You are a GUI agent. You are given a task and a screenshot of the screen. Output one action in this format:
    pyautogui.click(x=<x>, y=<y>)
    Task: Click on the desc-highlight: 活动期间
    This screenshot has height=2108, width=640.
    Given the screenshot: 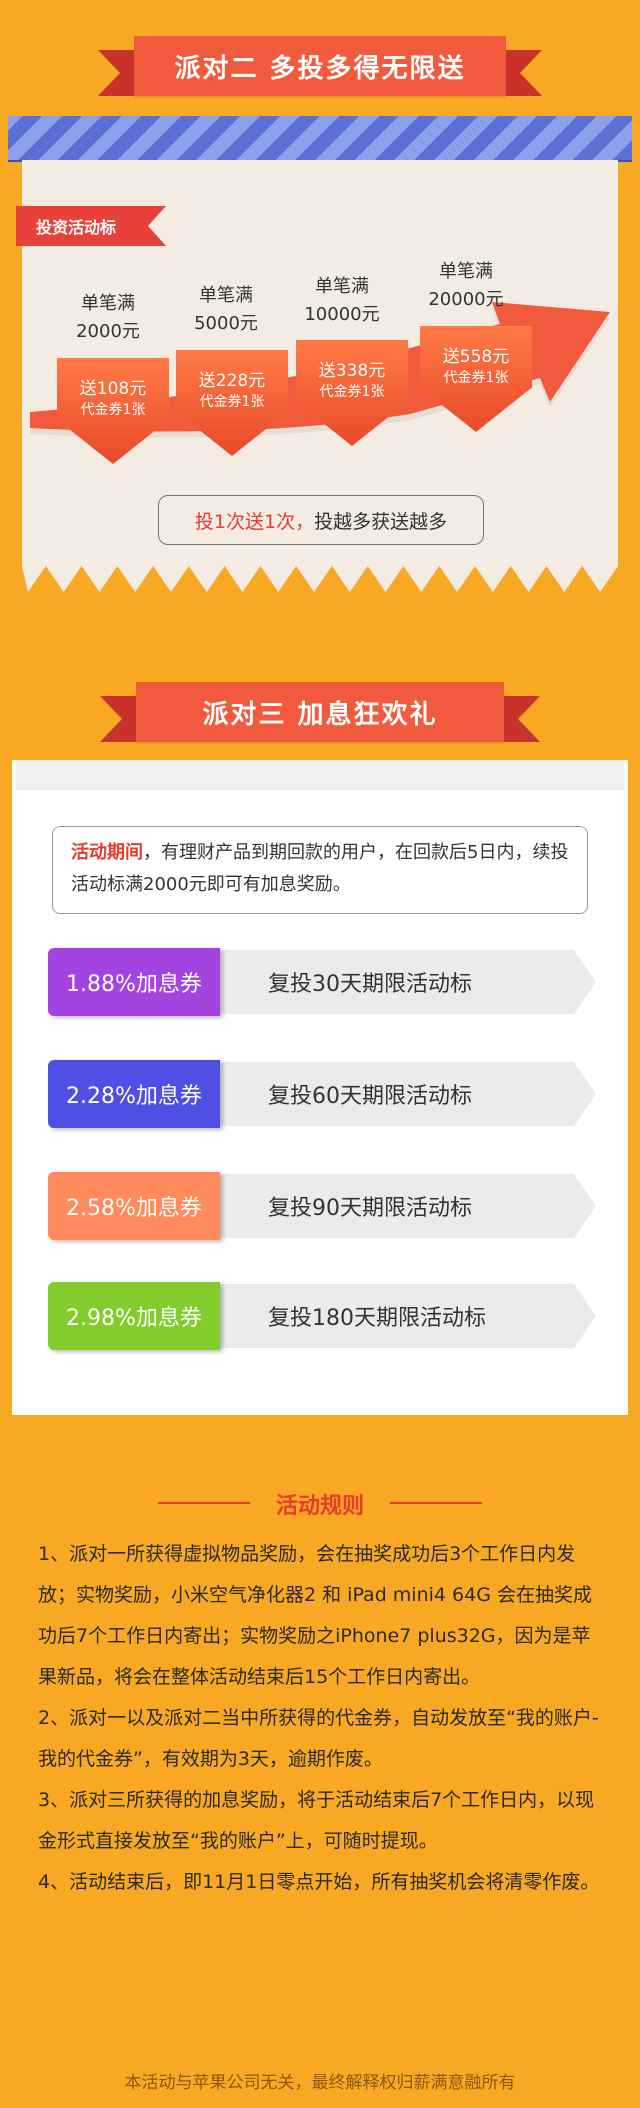 What is the action you would take?
    pyautogui.click(x=107, y=852)
    